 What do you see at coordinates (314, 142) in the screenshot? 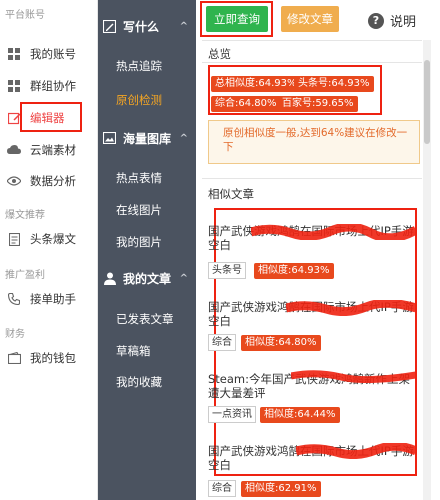
I see `advice-box: 原创相似度一般,达到64%建议在修改一下` at bounding box center [314, 142].